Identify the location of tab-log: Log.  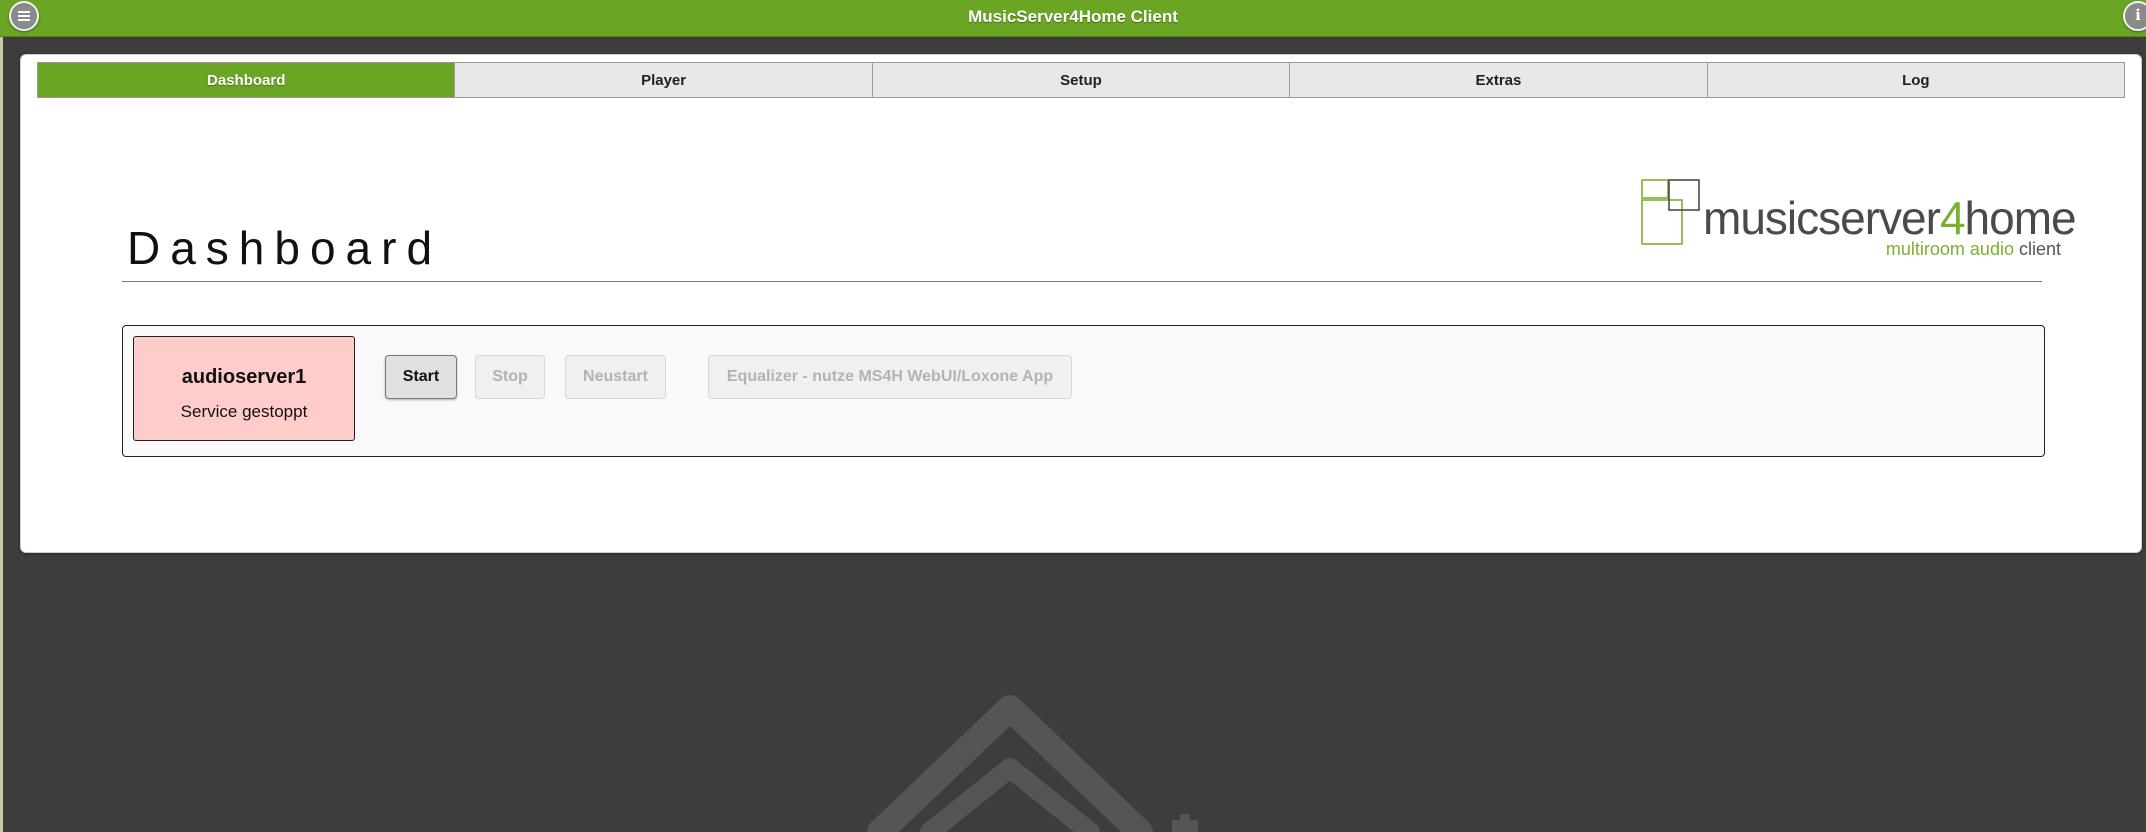
(1915, 80).